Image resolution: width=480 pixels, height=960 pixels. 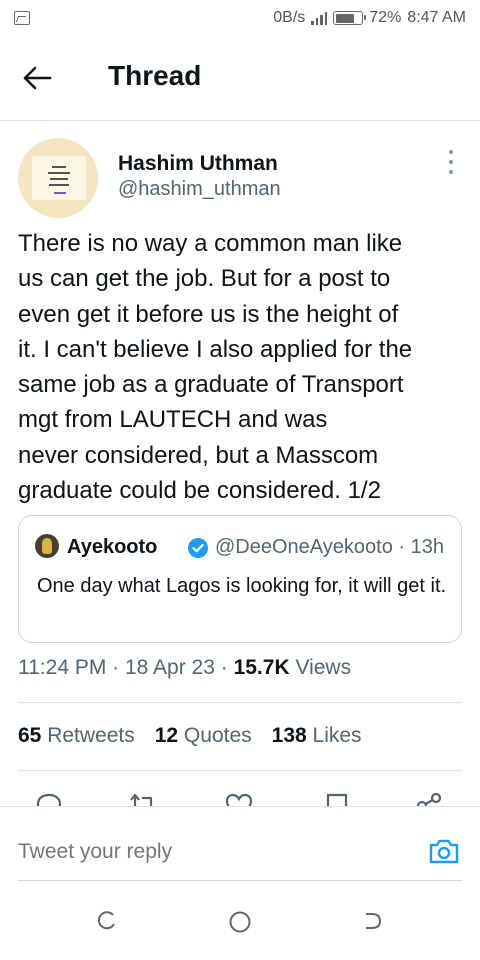 I want to click on views-count: 15.7K, so click(x=262, y=667).